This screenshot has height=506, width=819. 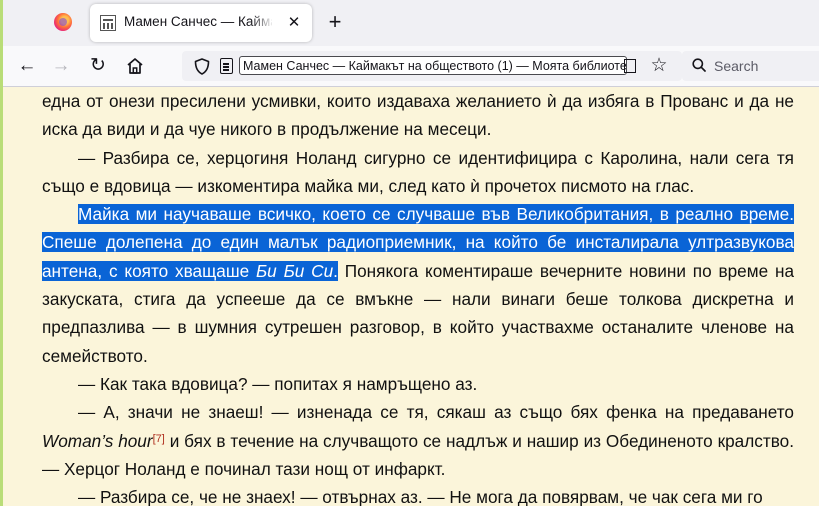 What do you see at coordinates (295, 270) in the screenshot?
I see `selected-text-italic: Би Би Си` at bounding box center [295, 270].